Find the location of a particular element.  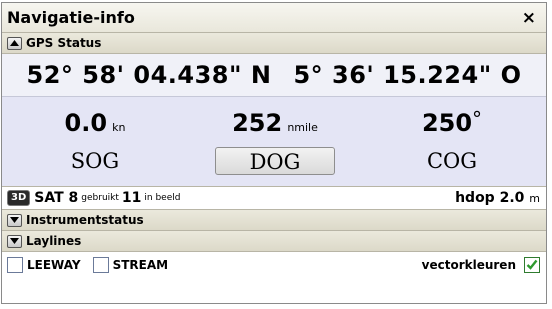

instrument-status-title: Instrumentstatus is located at coordinates (85, 220).